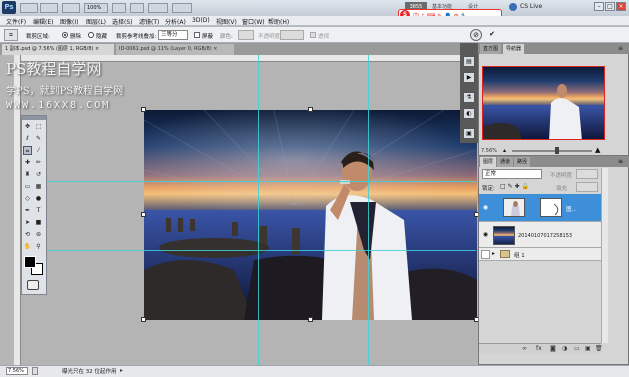  What do you see at coordinates (27, 186) in the screenshot?
I see `eraser-tool-icon: ▭` at bounding box center [27, 186].